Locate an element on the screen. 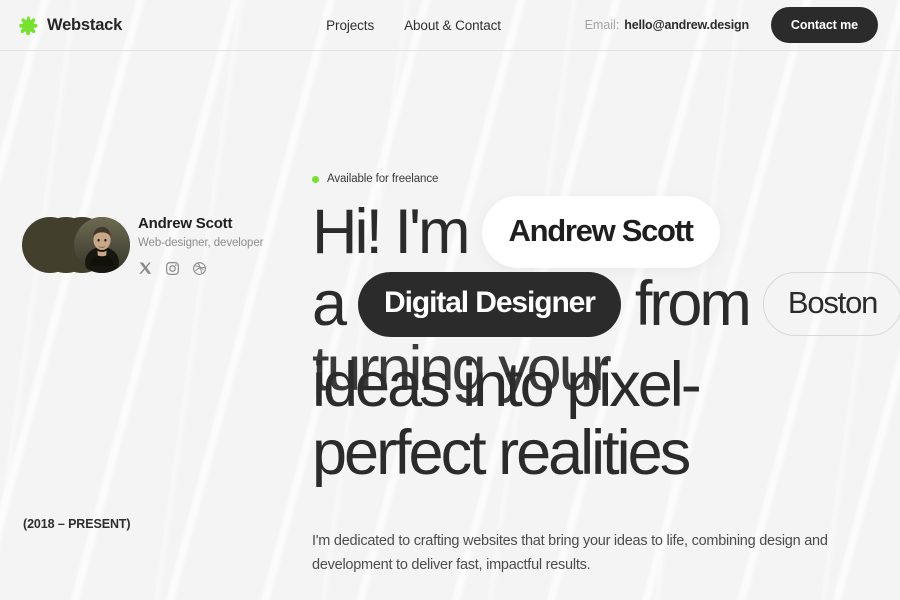  email-label: Email: is located at coordinates (602, 25).